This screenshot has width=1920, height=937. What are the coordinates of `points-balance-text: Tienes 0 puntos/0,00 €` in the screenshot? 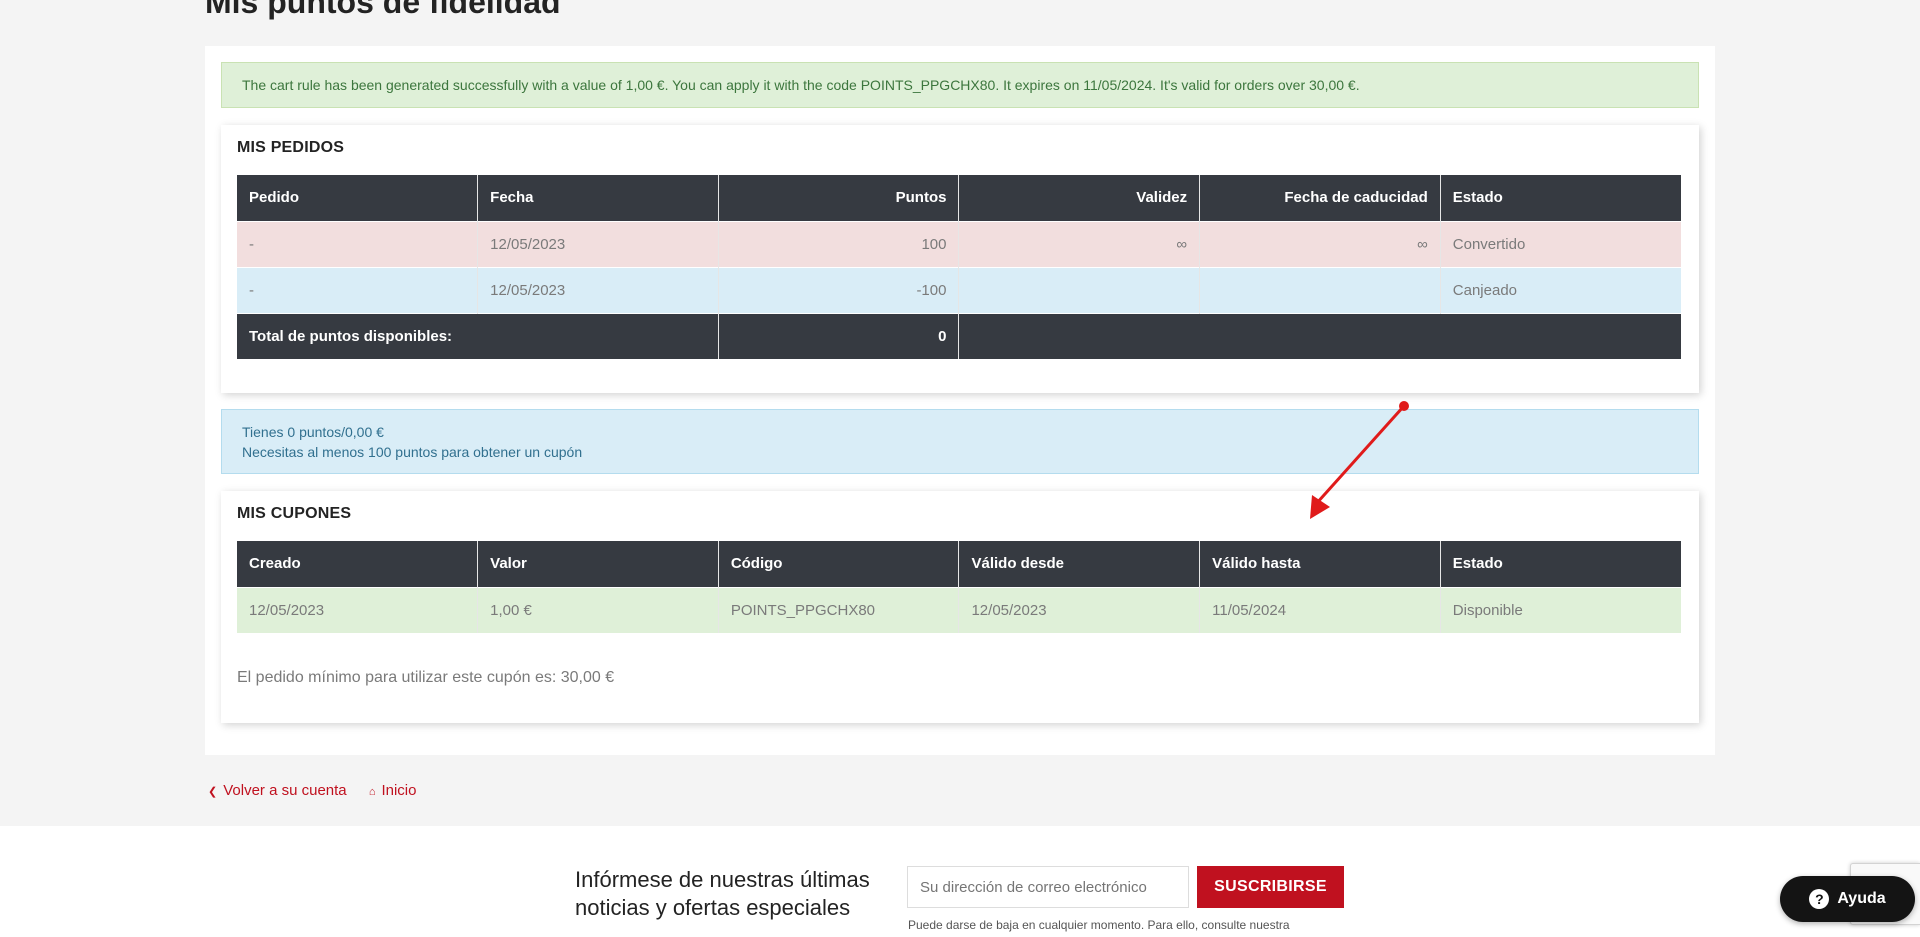 It's located at (313, 432).